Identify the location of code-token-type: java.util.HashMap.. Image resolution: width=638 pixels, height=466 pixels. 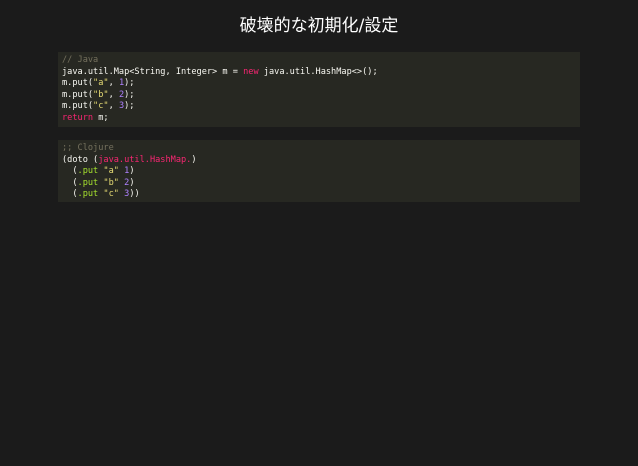
(145, 159).